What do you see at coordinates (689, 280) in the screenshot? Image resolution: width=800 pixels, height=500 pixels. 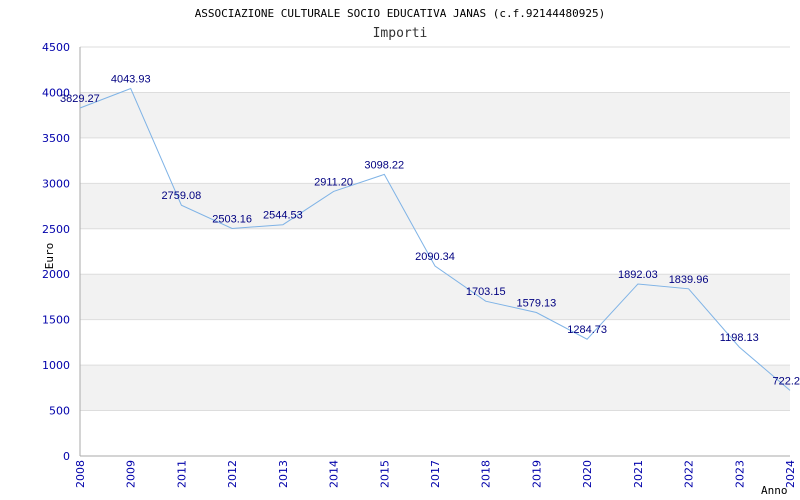 I see `data-label: 1839.96` at bounding box center [689, 280].